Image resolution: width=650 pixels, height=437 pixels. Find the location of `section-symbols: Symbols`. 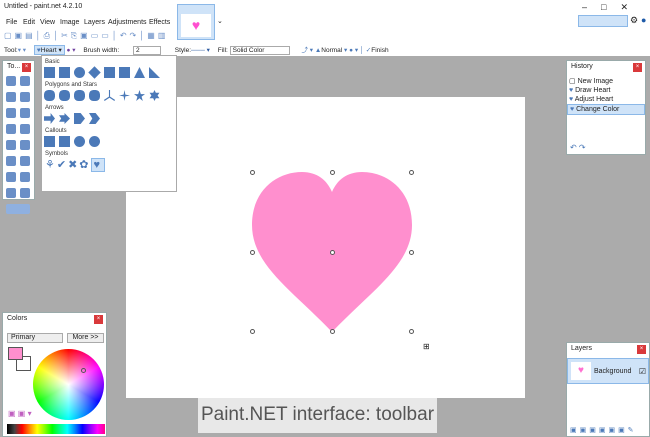

section-symbols: Symbols is located at coordinates (57, 154).